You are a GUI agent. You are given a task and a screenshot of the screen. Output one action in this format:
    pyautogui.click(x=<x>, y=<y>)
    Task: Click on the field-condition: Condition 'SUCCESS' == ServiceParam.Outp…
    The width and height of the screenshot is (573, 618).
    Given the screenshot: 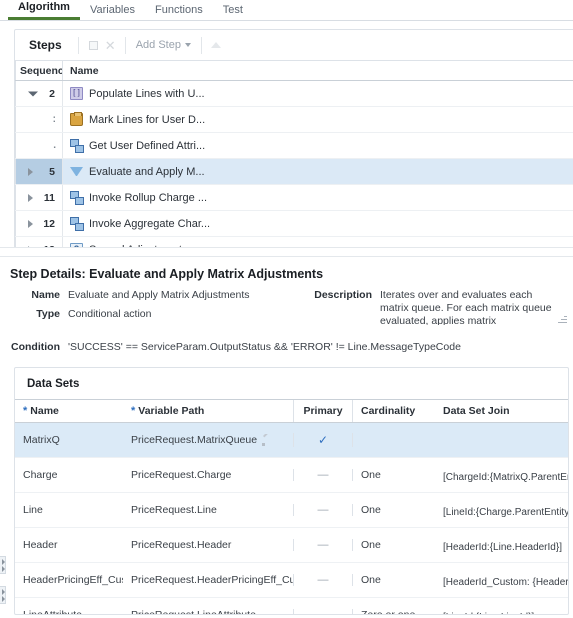 What is the action you would take?
    pyautogui.click(x=286, y=342)
    